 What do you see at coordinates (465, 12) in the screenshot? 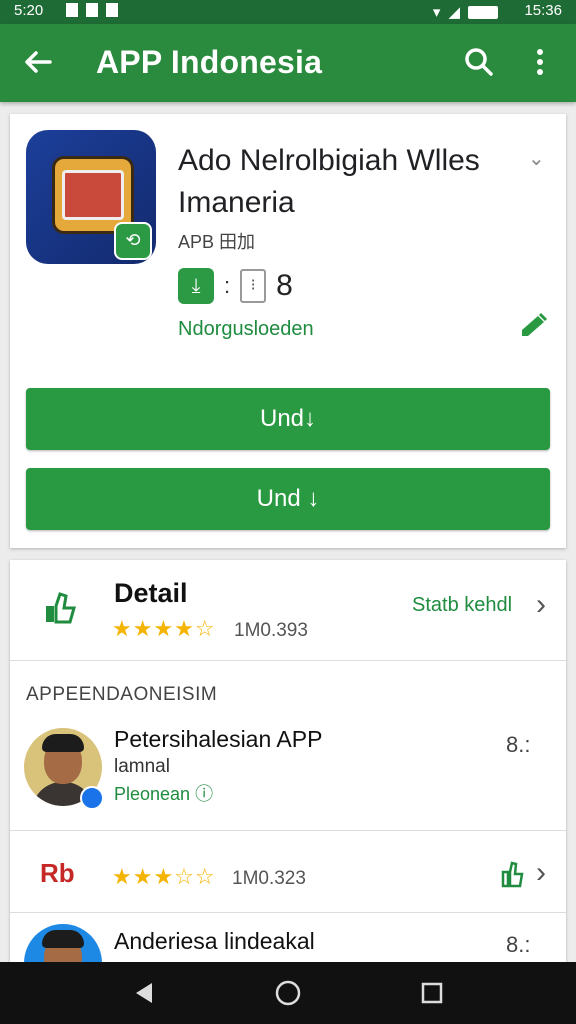
I see `system-icons: ▾ ◢` at bounding box center [465, 12].